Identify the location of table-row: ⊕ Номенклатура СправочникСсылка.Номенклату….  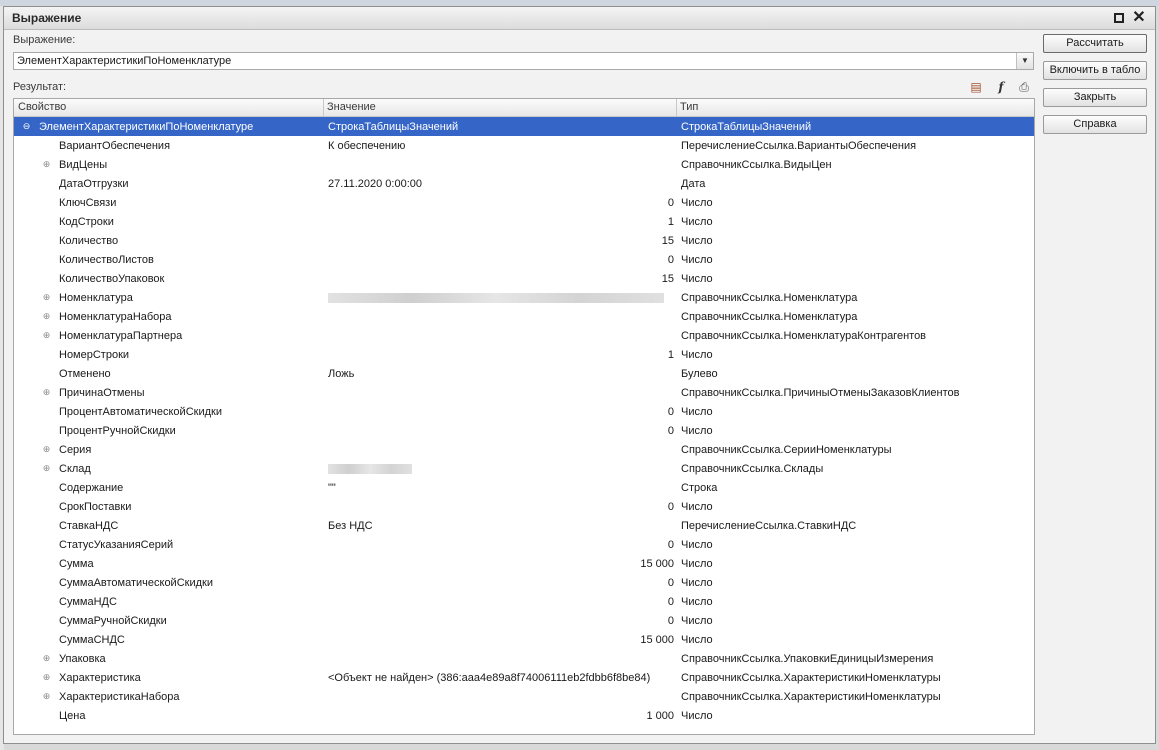
(524, 297).